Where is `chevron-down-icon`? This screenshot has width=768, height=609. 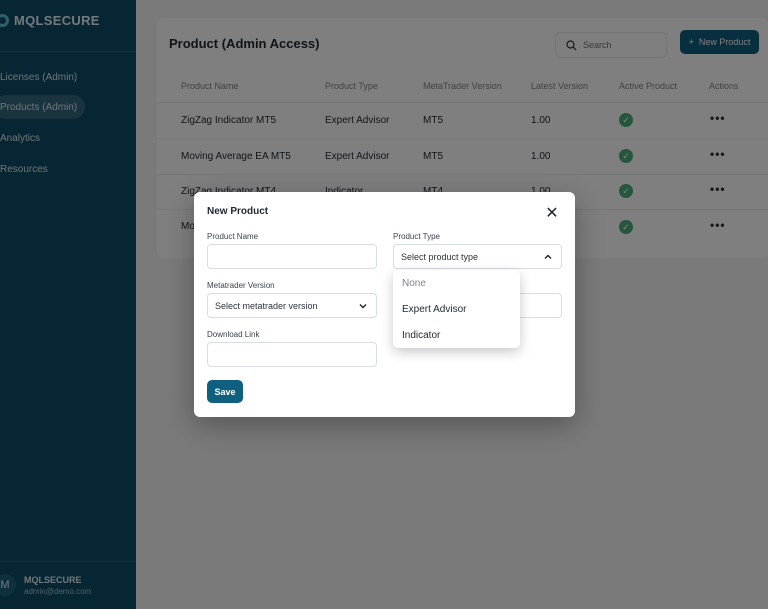 chevron-down-icon is located at coordinates (363, 305).